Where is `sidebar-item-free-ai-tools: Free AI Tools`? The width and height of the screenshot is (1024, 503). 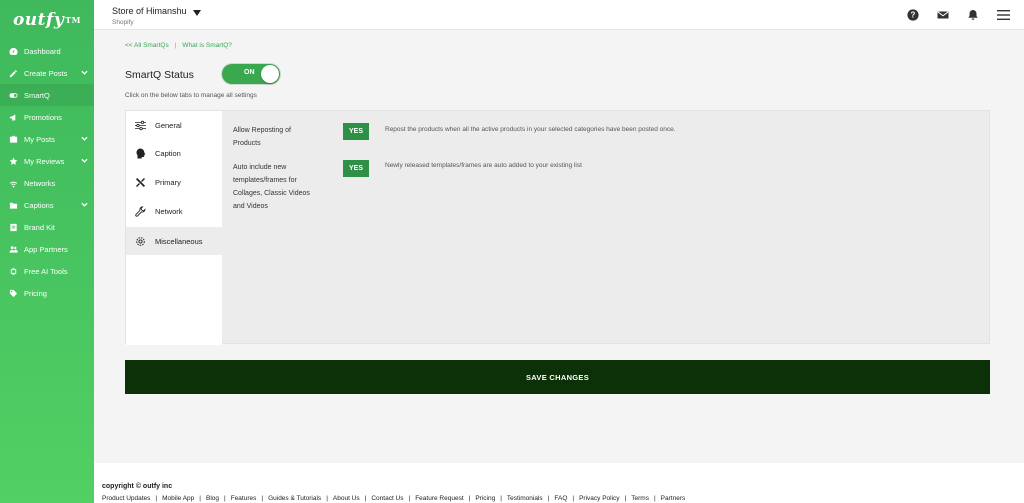
sidebar-item-free-ai-tools: Free AI Tools is located at coordinates (47, 271).